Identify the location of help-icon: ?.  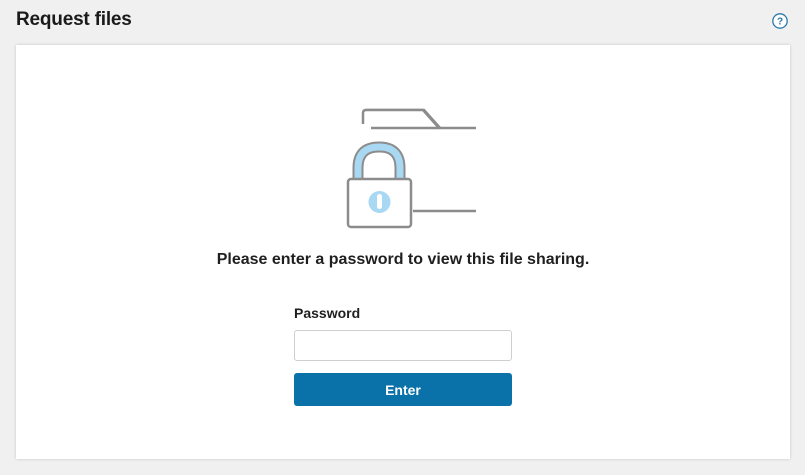
(780, 21).